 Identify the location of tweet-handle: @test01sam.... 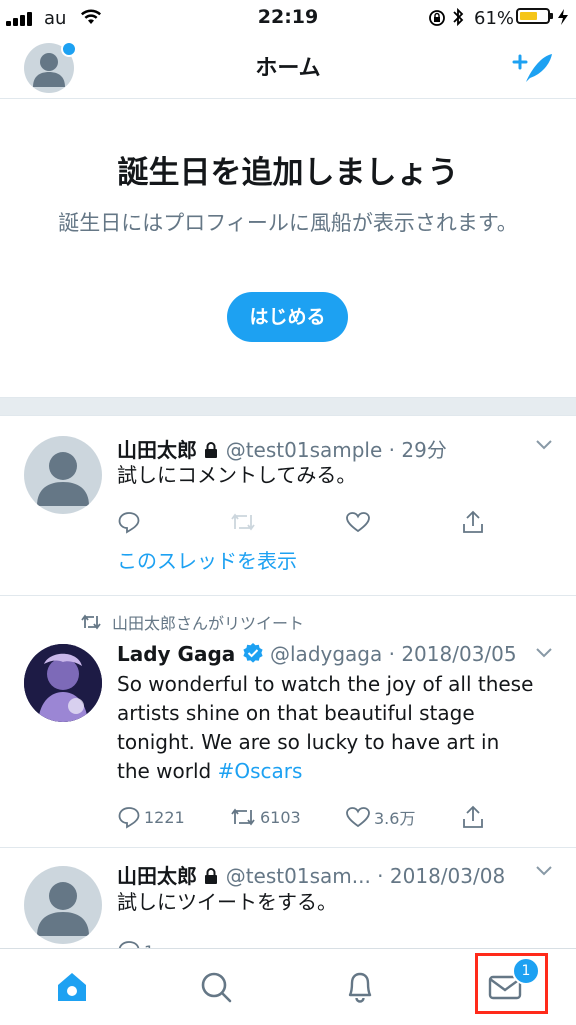
(298, 876).